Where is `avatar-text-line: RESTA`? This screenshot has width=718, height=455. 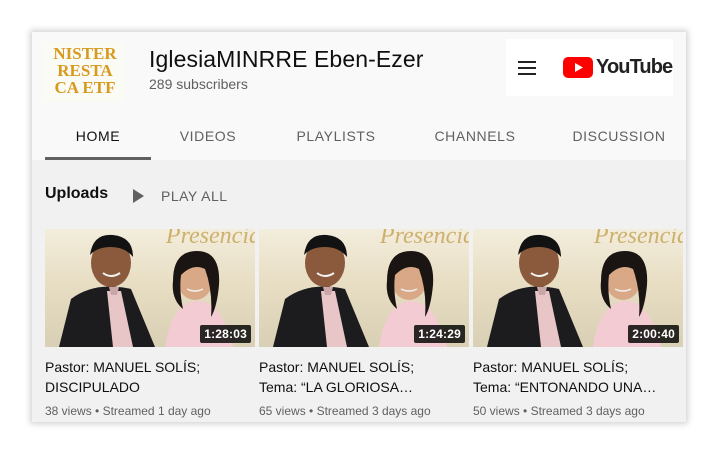
avatar-text-line: RESTA is located at coordinates (85, 70).